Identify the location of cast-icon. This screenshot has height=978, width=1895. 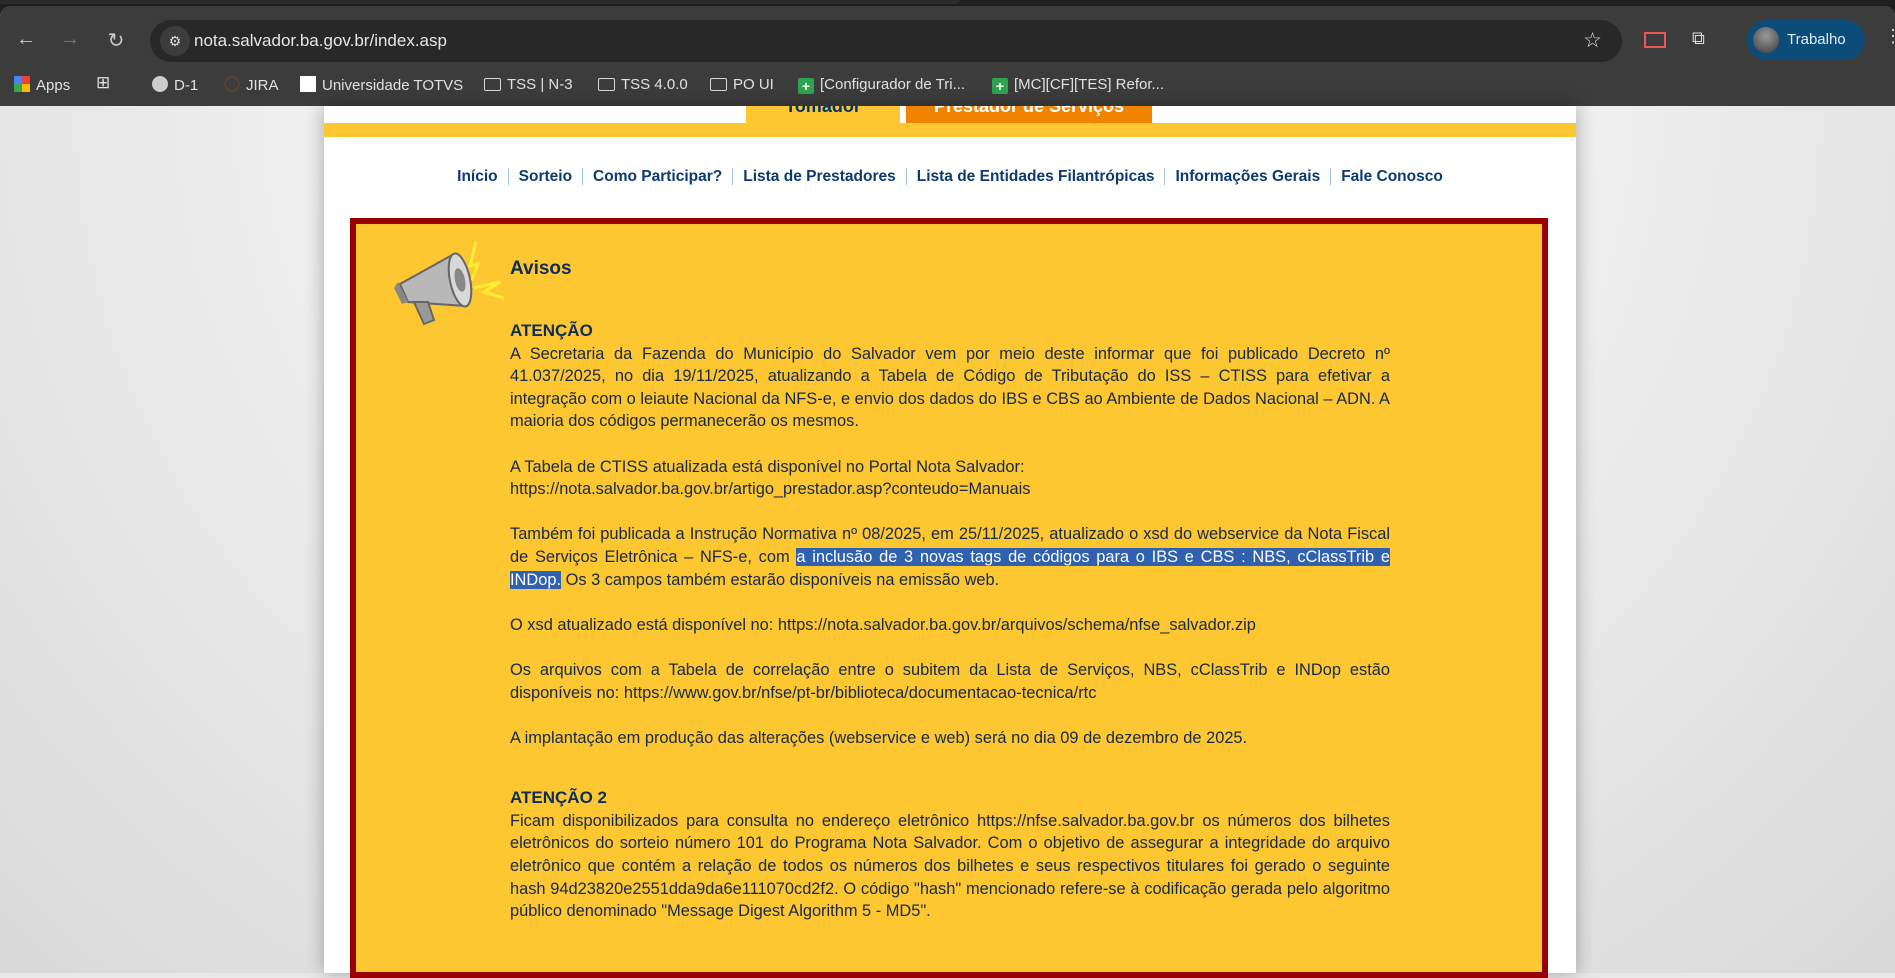
(1655, 40).